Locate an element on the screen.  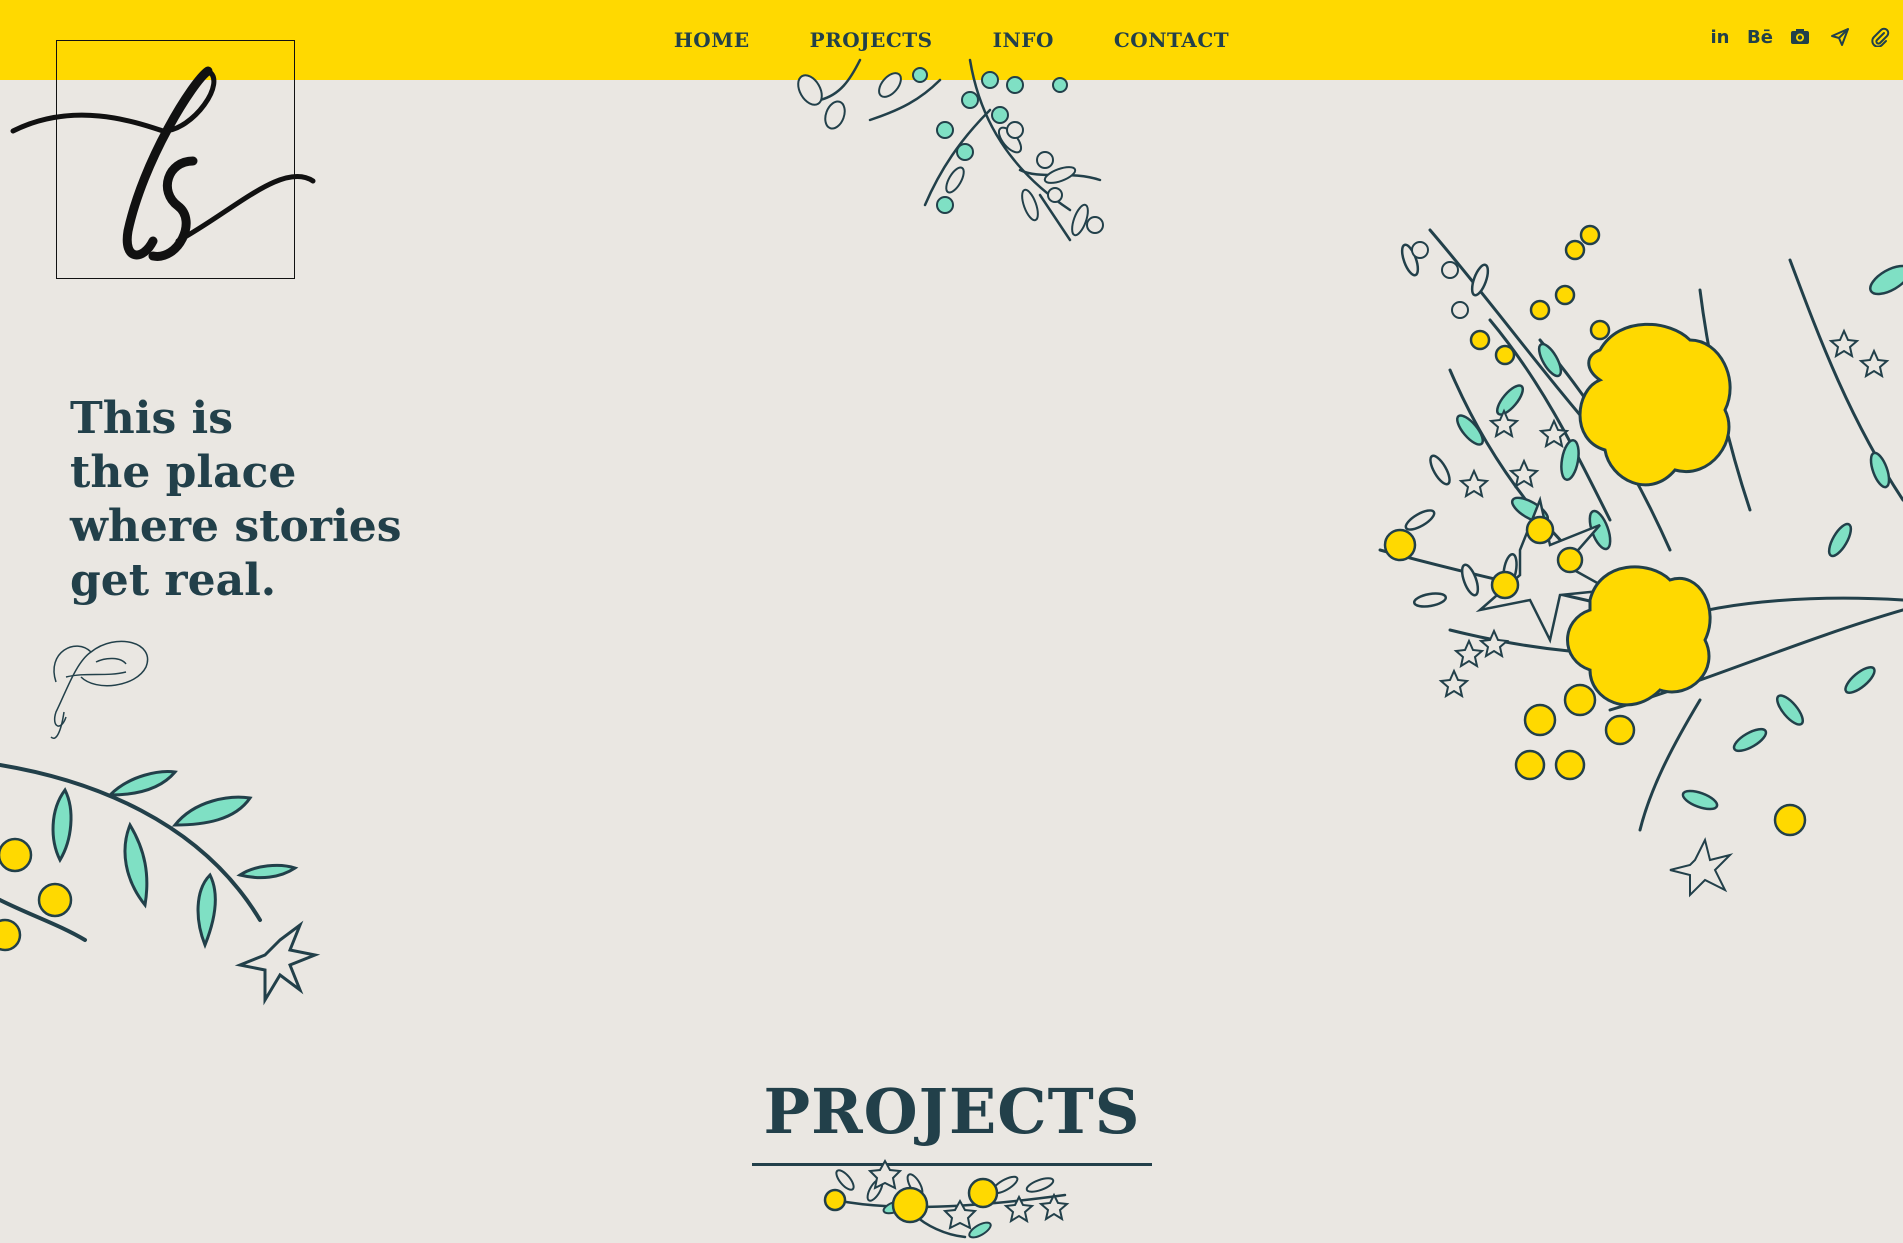
floral-right-bouquet is located at coordinates (1640, 561).